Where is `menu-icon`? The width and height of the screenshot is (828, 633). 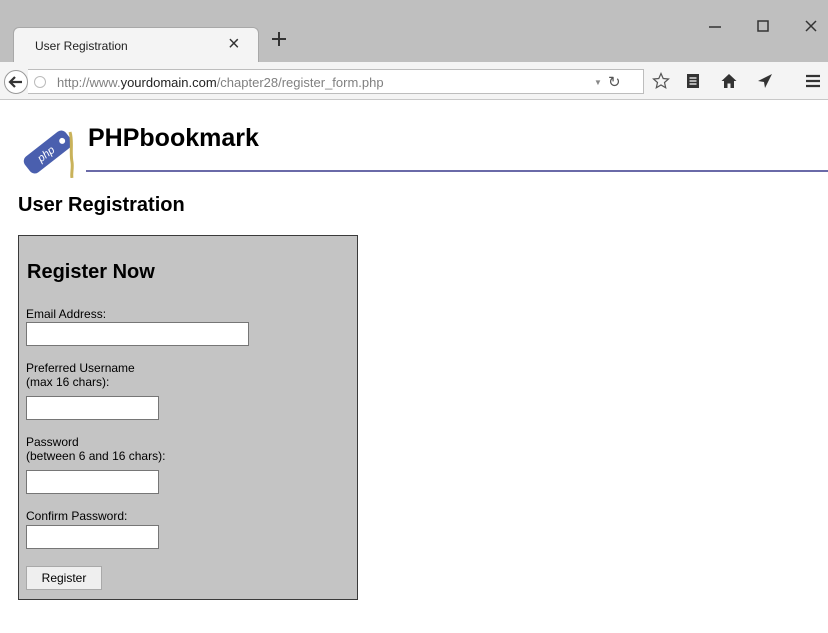
menu-icon is located at coordinates (813, 81).